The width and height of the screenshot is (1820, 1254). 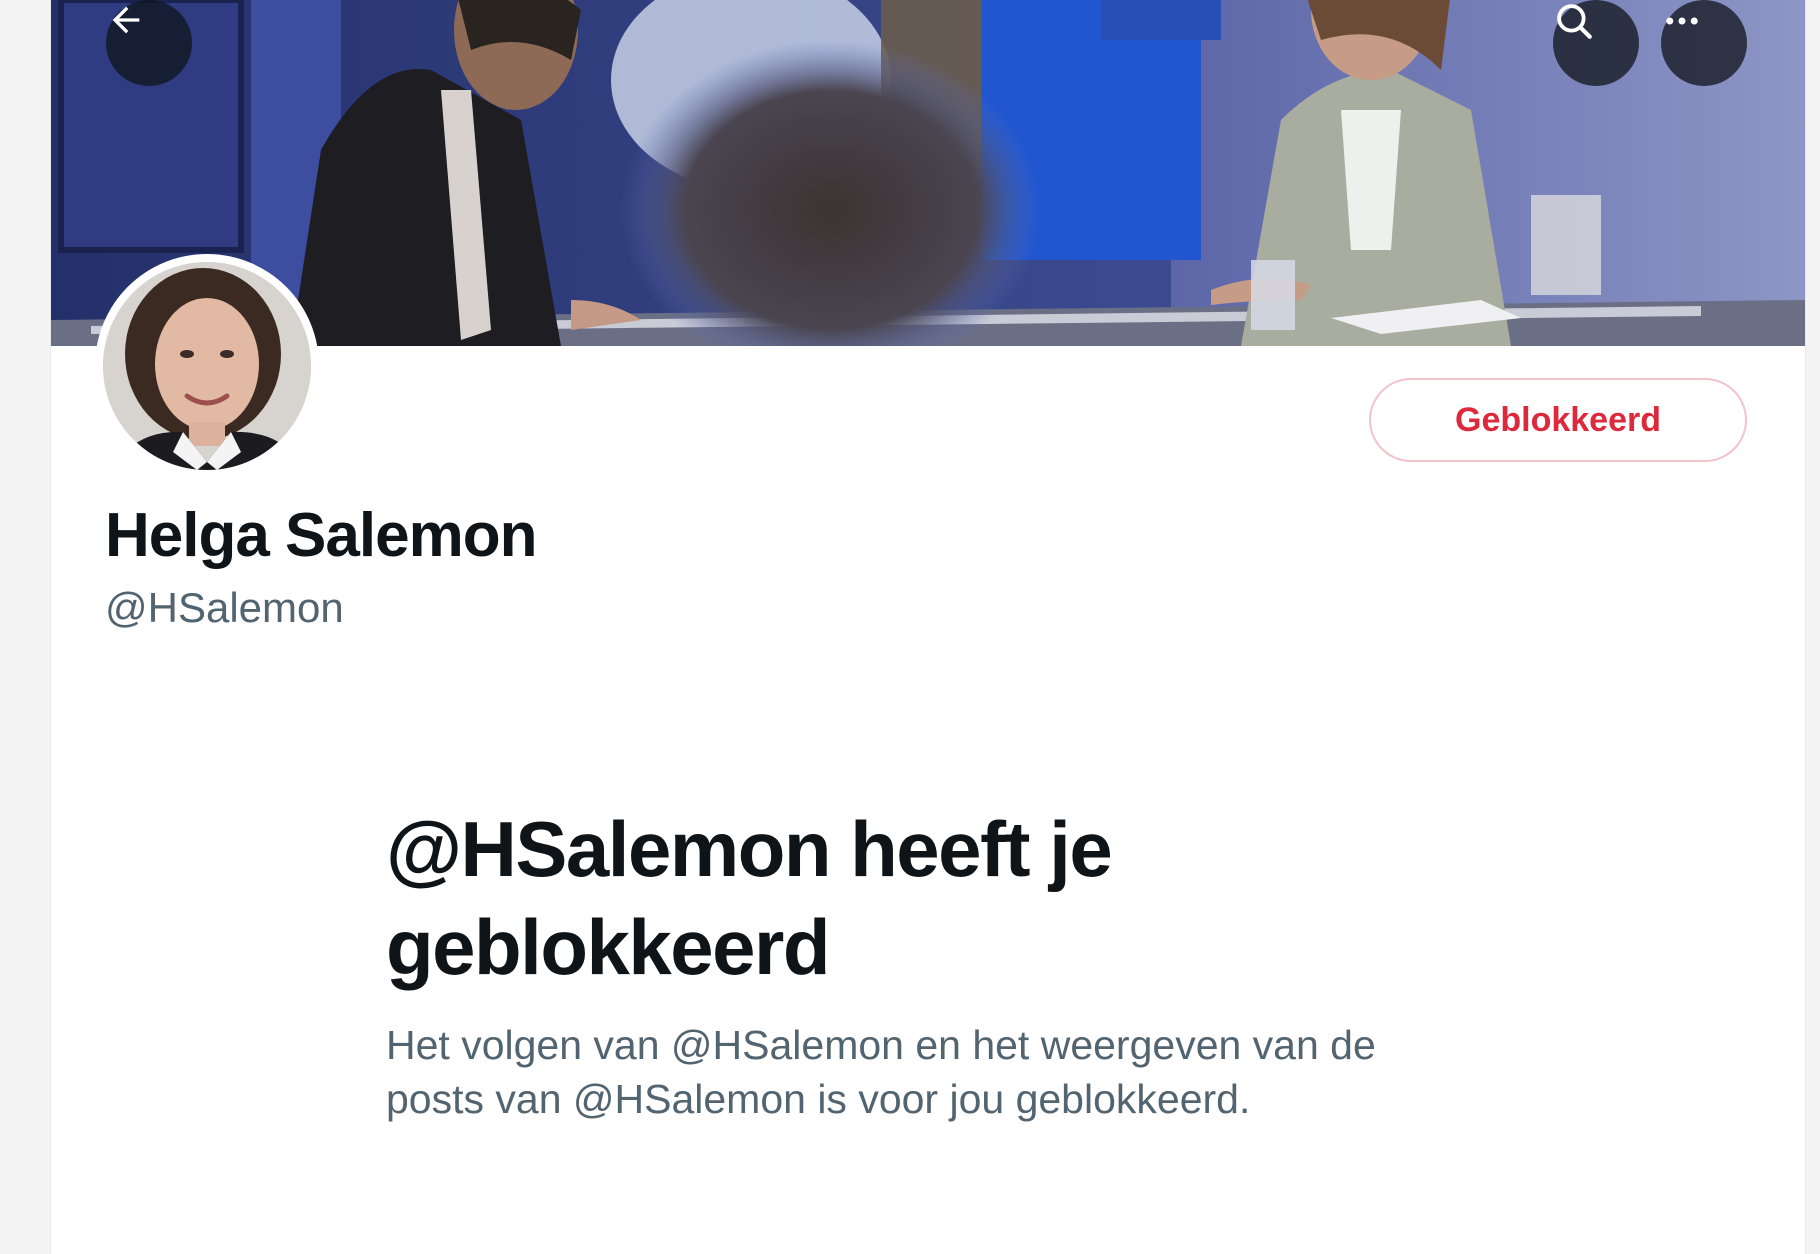 I want to click on blocked-button: Geblokkeerd, so click(x=1558, y=420).